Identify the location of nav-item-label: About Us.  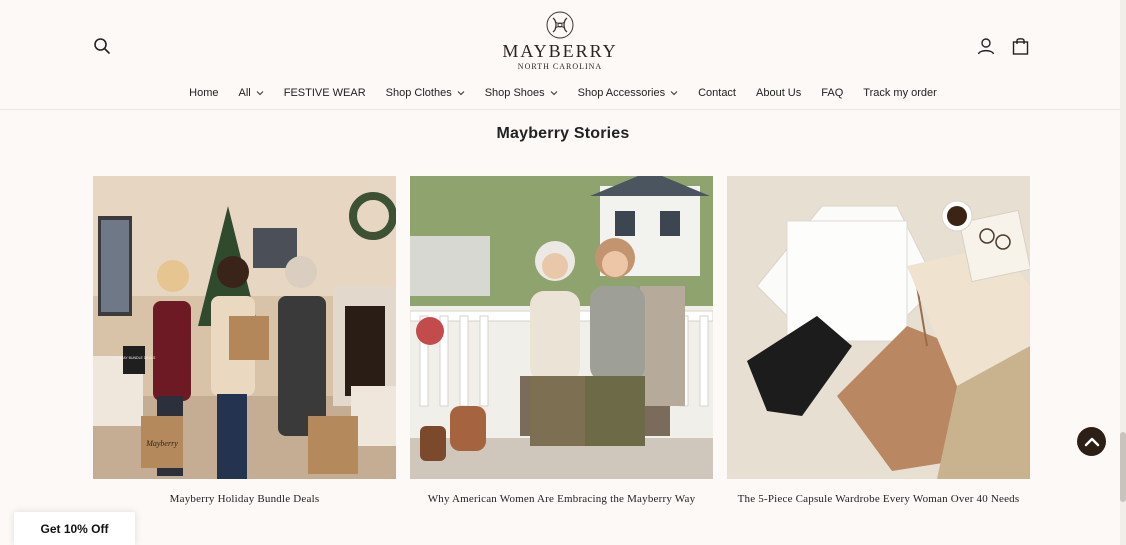
(779, 93).